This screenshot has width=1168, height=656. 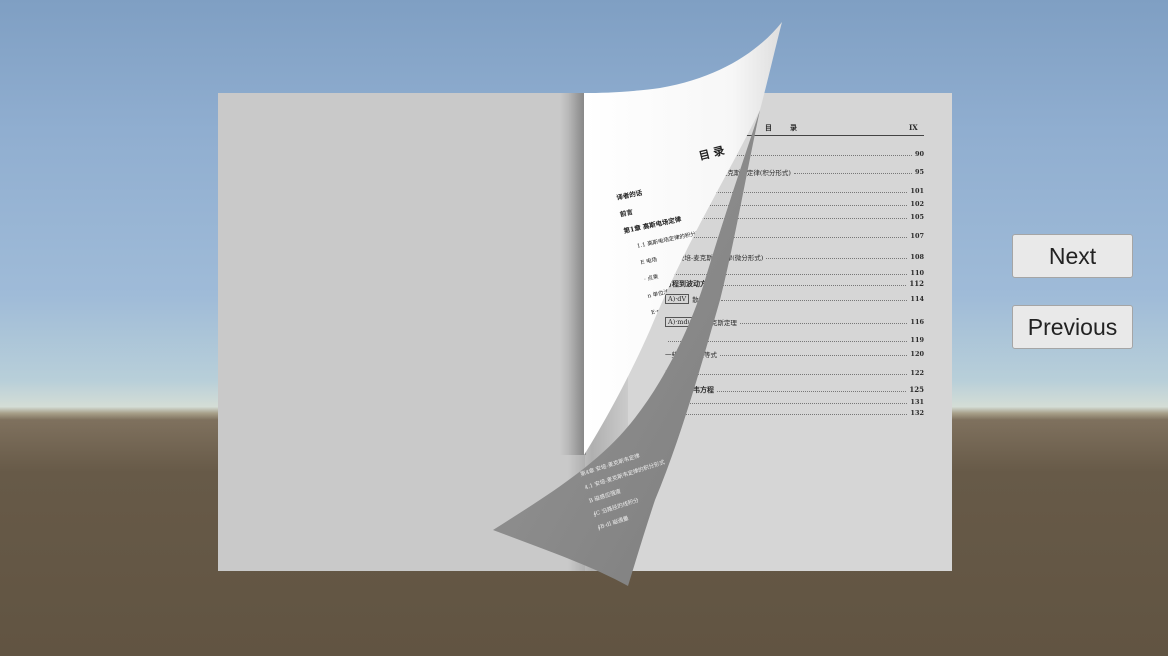 I want to click on toc-entry: 90, so click(x=794, y=153).